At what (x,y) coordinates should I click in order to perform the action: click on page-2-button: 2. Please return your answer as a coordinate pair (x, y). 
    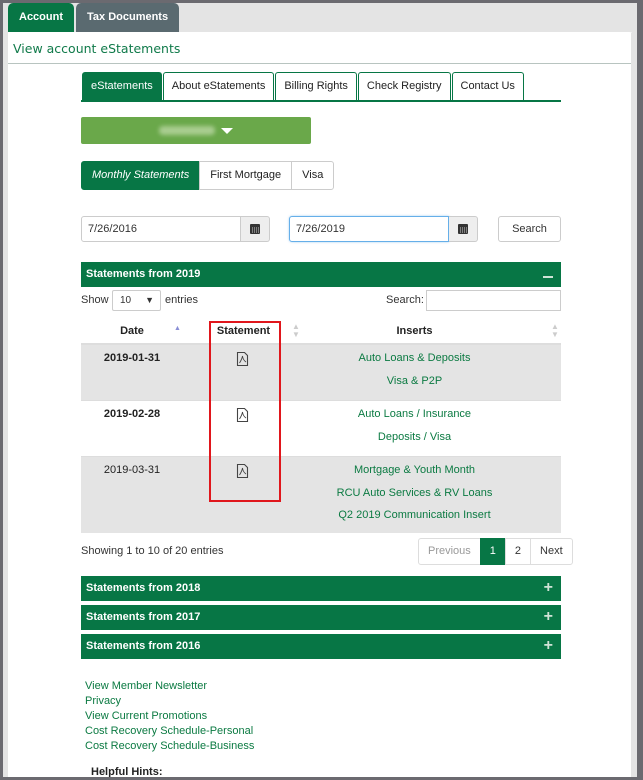
    Looking at the image, I should click on (518, 551).